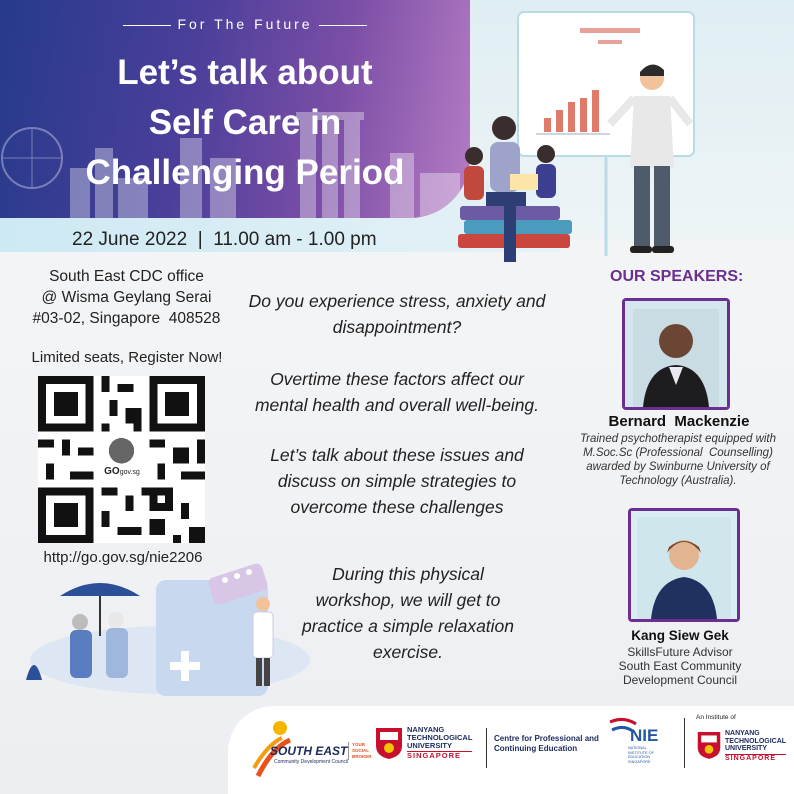 This screenshot has height=794, width=794. What do you see at coordinates (360, 751) in the screenshot?
I see `southeast-tagline: YOUR SOCIAL BROKER` at bounding box center [360, 751].